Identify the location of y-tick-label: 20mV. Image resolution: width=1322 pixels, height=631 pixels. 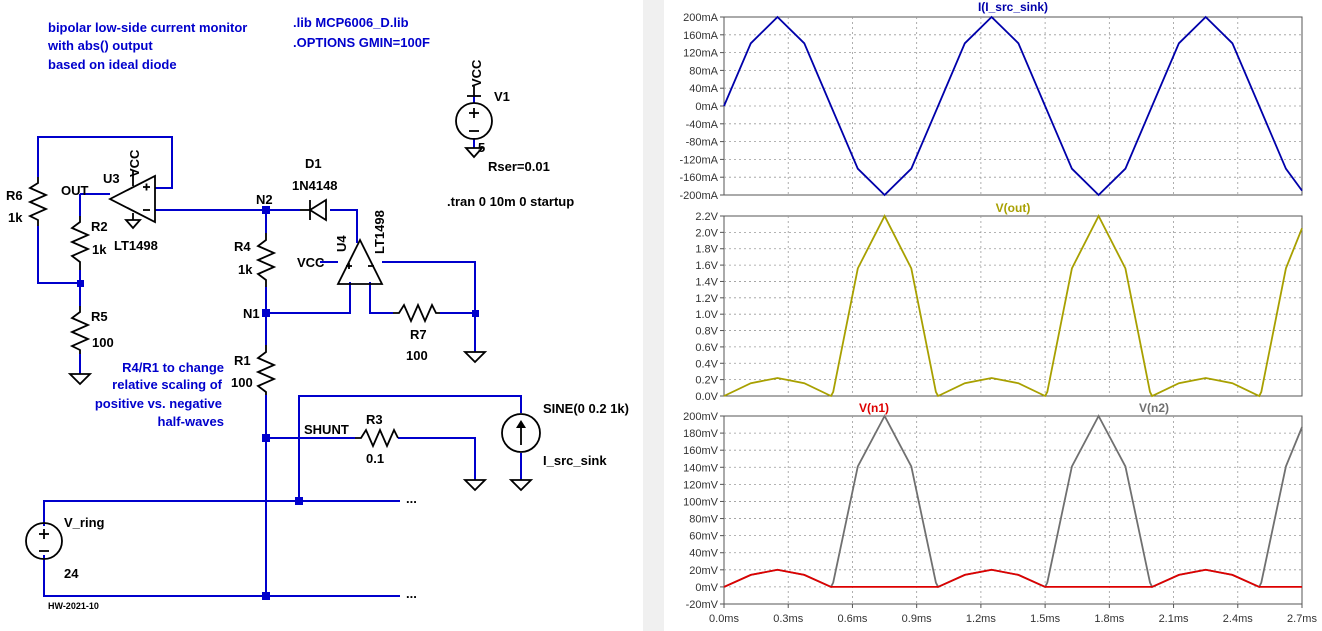
(703, 571).